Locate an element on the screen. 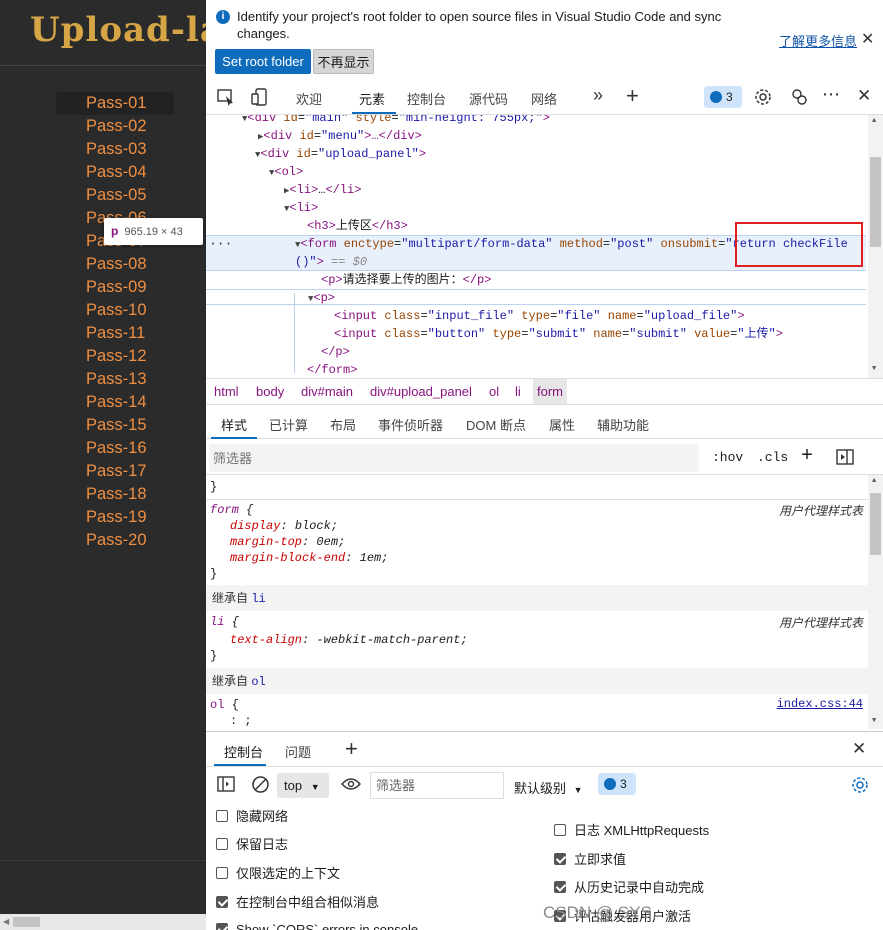 Image resolution: width=883 pixels, height=930 pixels. hide-network-checkbox: 隐藏网络 is located at coordinates (252, 817).